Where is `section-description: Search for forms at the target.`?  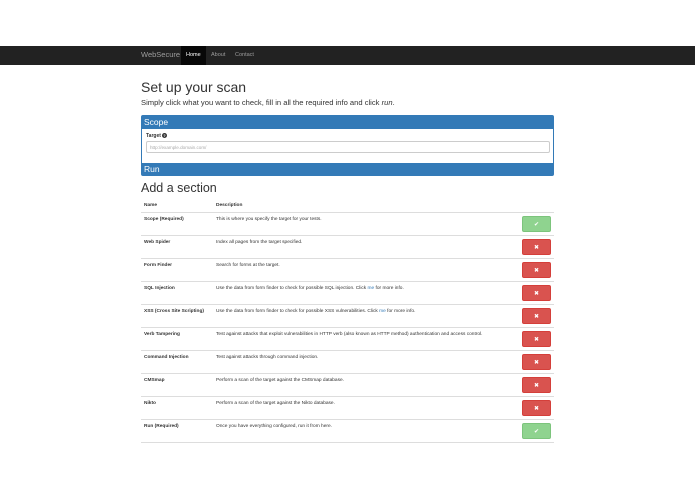
section-description: Search for forms at the target. is located at coordinates (248, 265).